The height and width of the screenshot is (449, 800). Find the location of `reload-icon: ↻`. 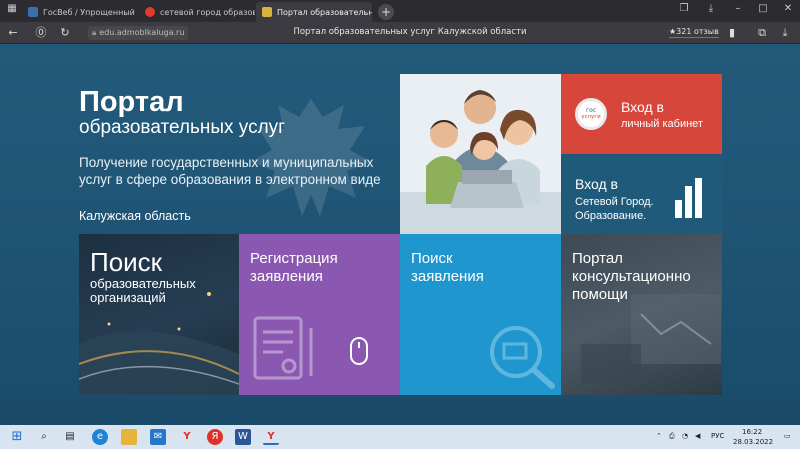

reload-icon: ↻ is located at coordinates (65, 33).